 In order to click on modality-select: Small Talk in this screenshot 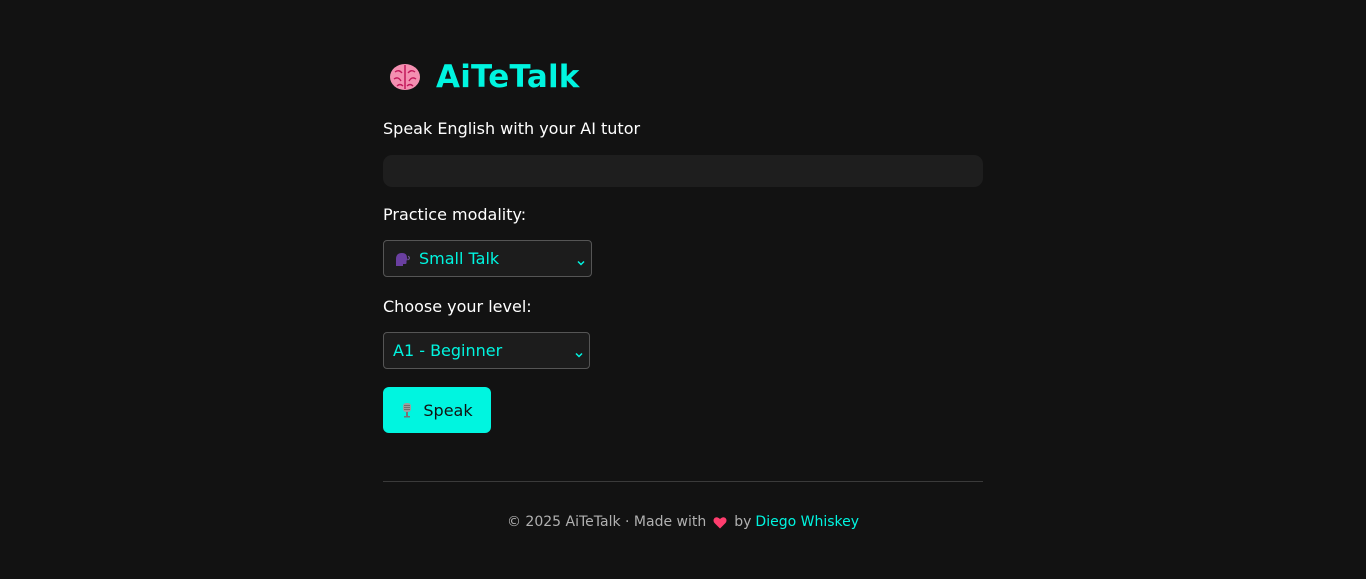, I will do `click(487, 258)`.